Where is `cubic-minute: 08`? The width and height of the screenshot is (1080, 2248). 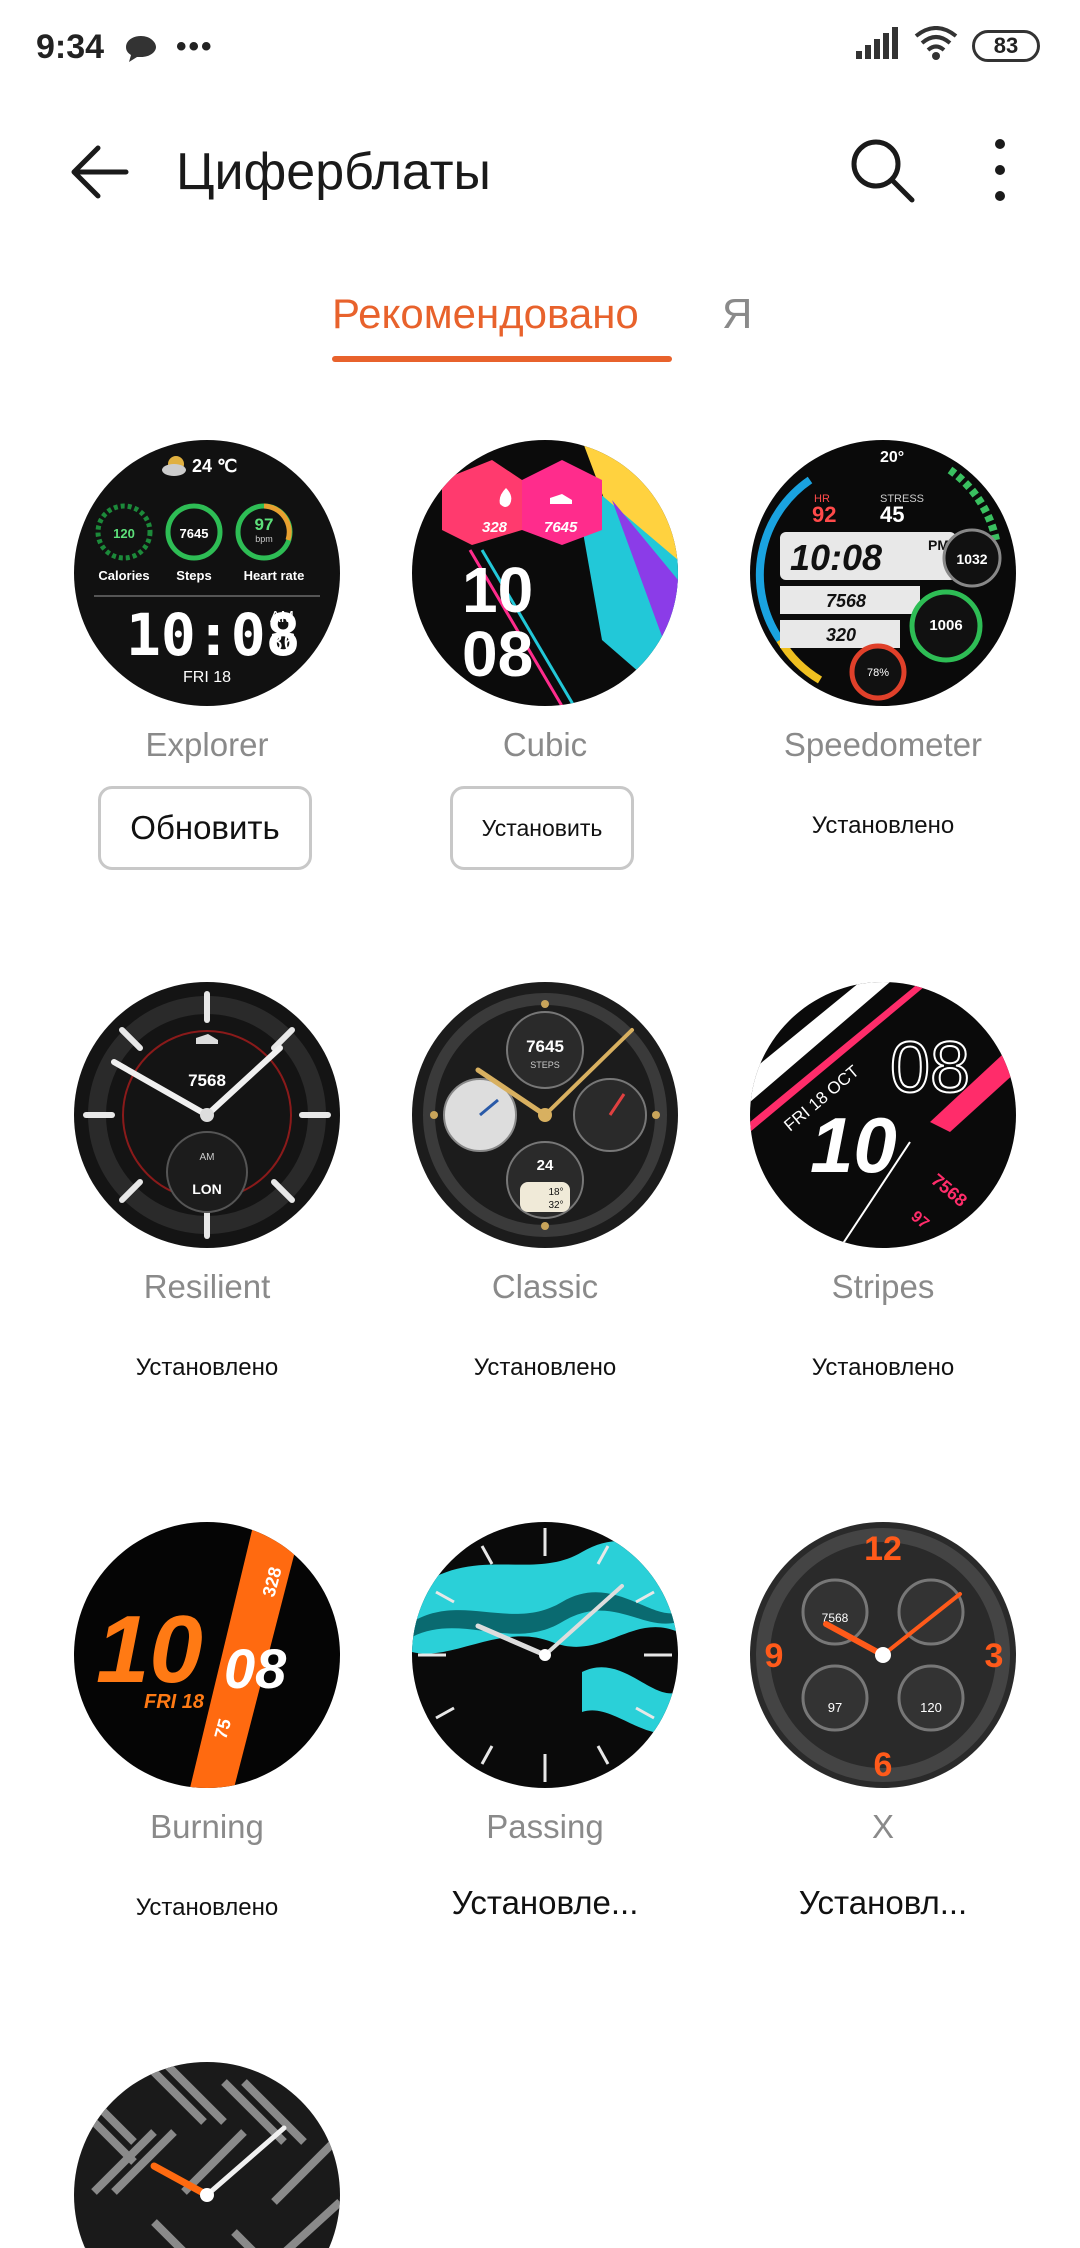
cubic-minute: 08 is located at coordinates (497, 654).